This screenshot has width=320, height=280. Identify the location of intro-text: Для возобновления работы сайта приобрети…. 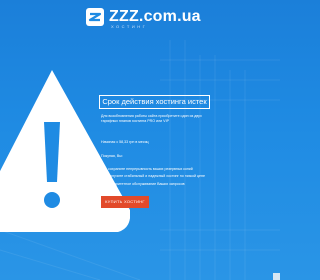
(151, 118).